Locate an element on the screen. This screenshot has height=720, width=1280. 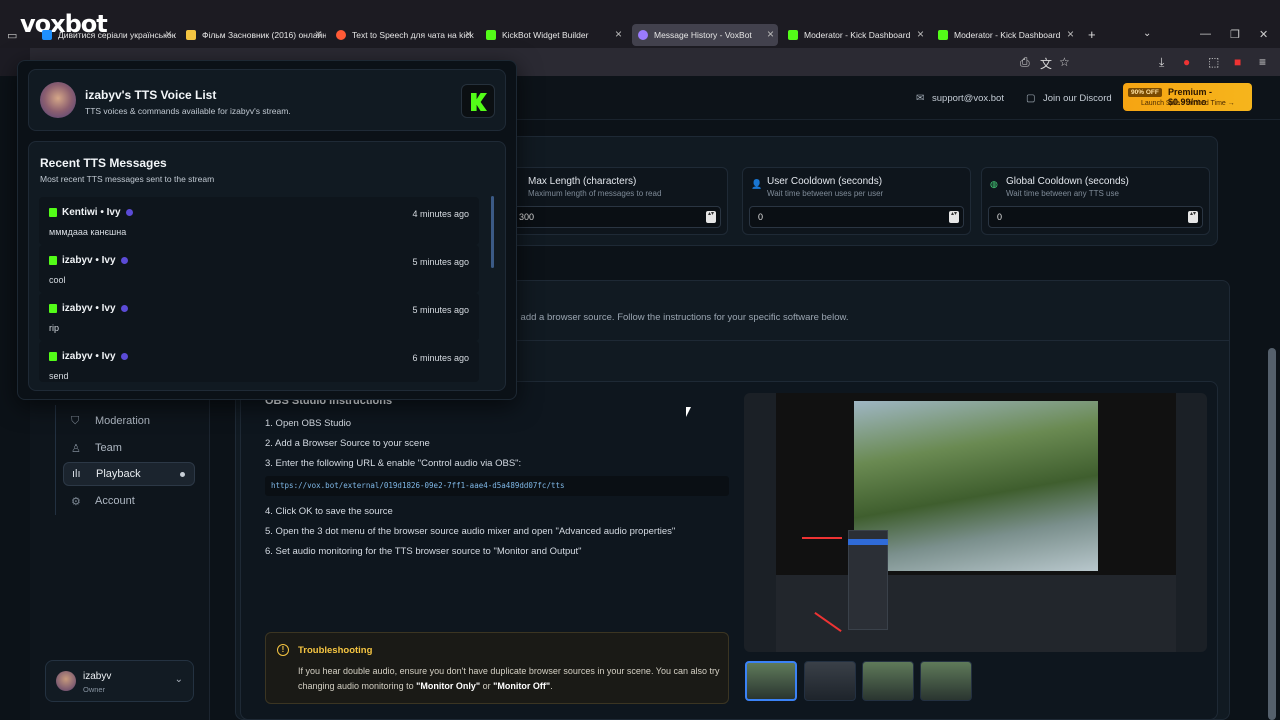
discount-badge: 90% OFF is located at coordinates (1145, 92).